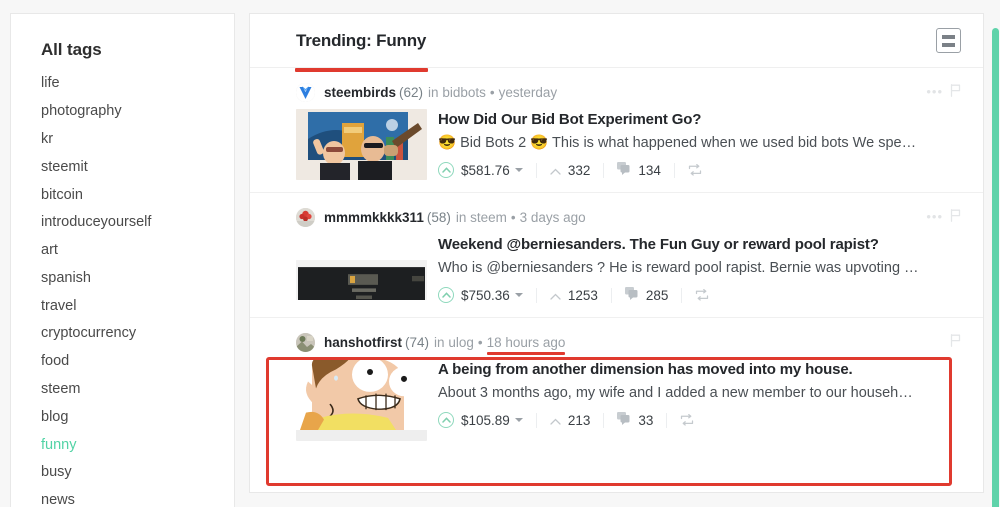 This screenshot has height=507, width=1000. I want to click on sidebar-tag-busy: busy, so click(122, 473).